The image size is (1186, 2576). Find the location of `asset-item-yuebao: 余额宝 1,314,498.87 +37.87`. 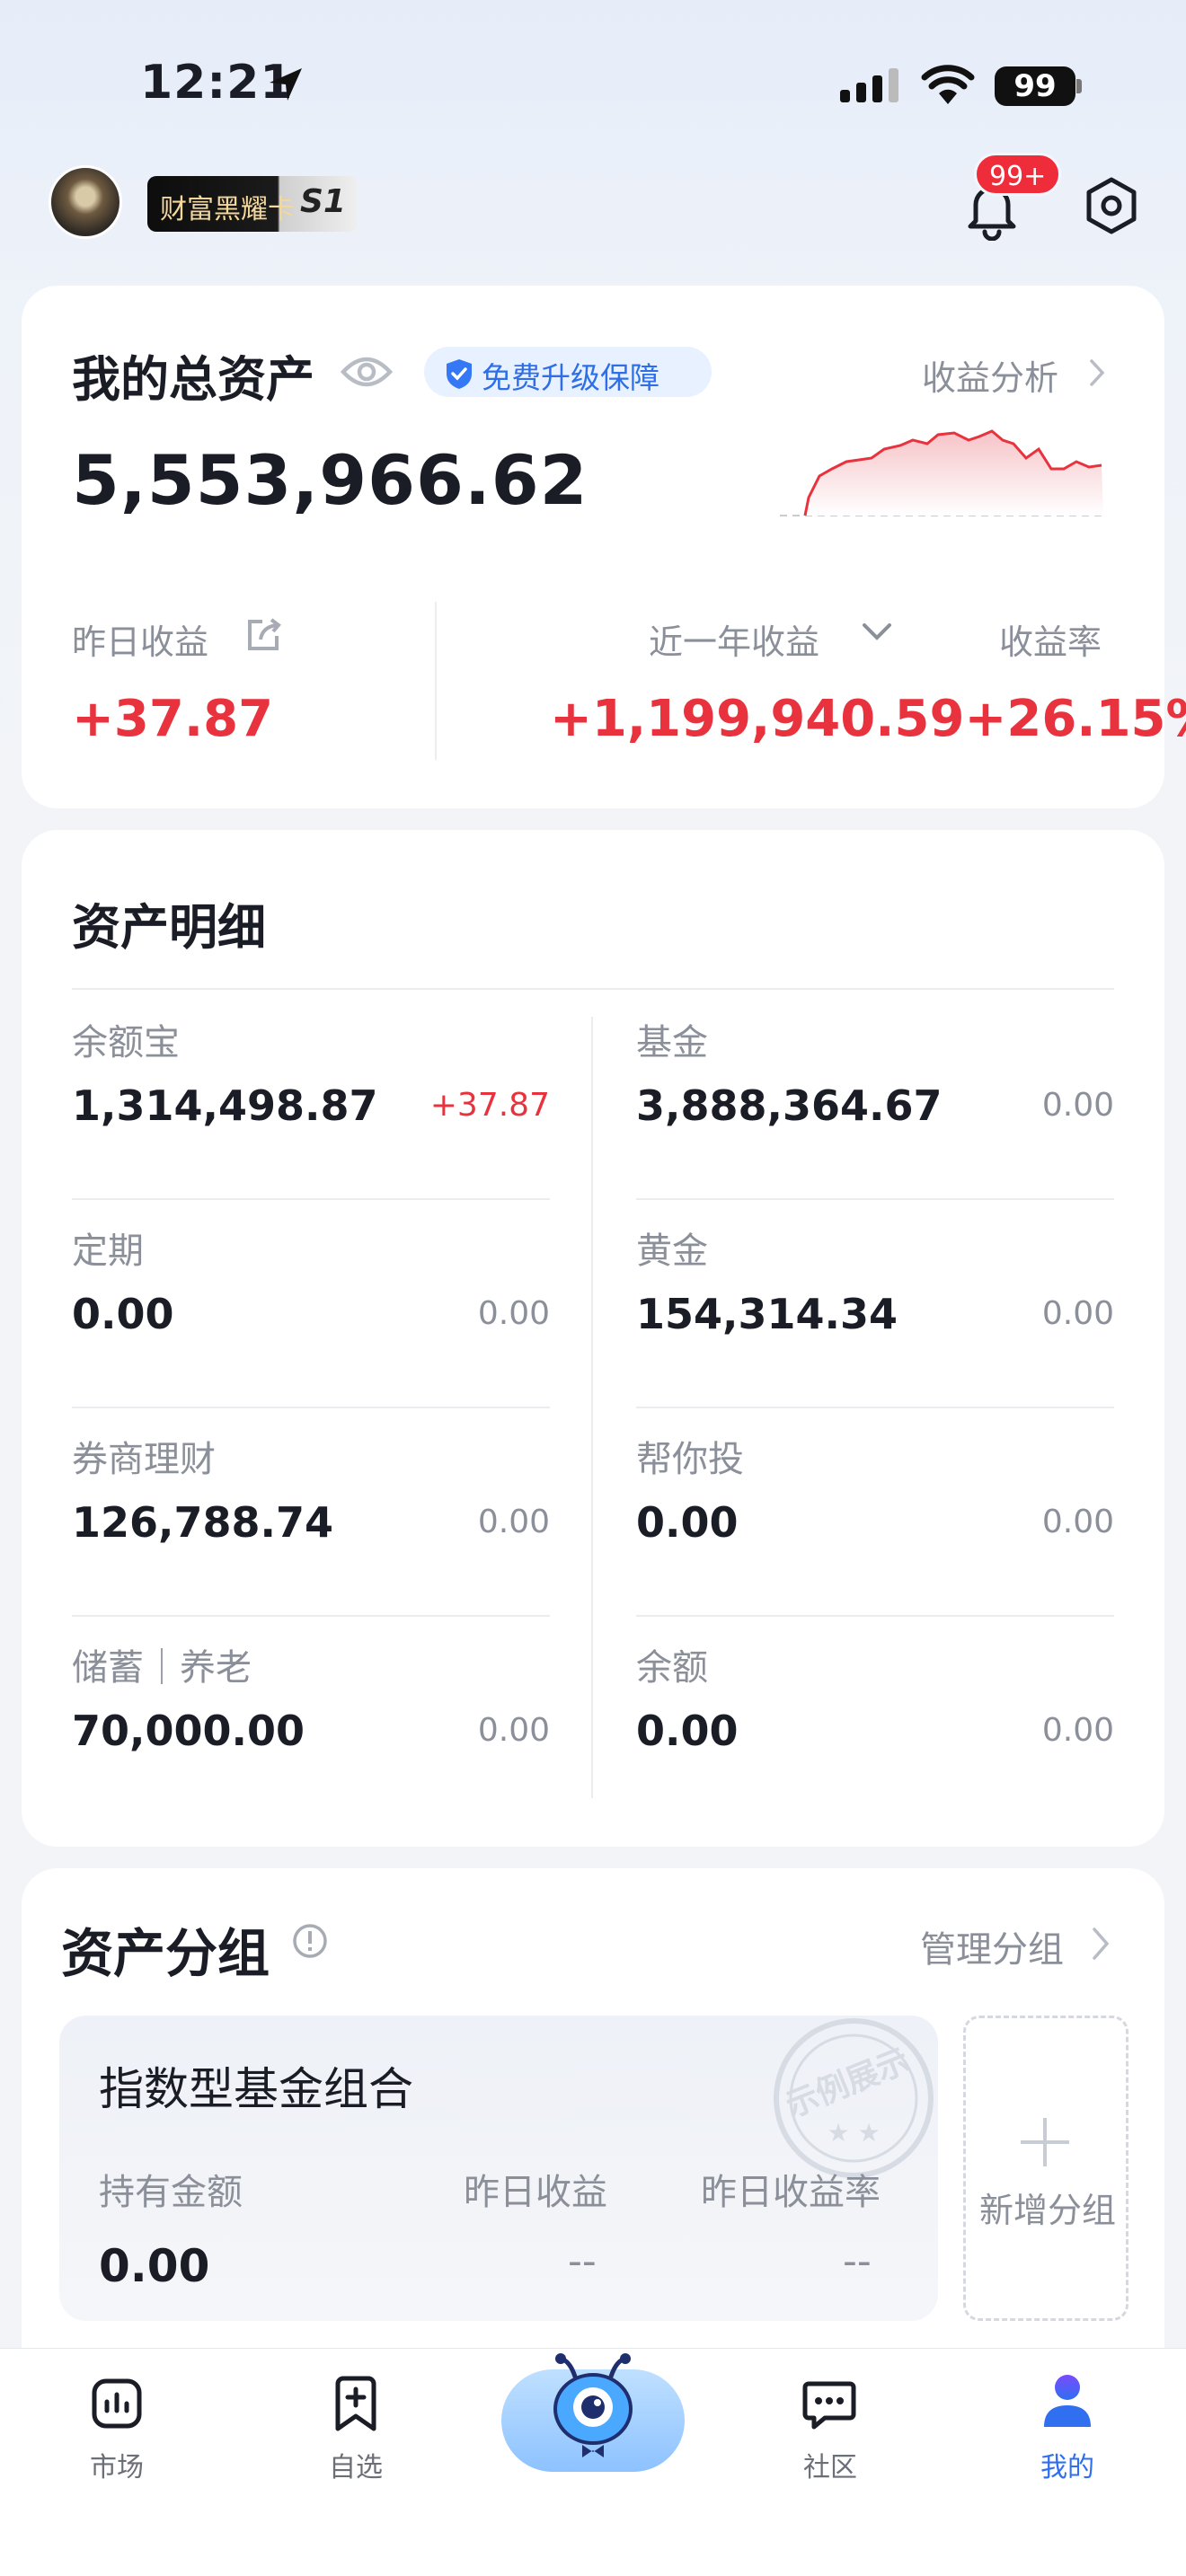

asset-item-yuebao: 余额宝 1,314,498.87 +37.87 is located at coordinates (311, 1096).